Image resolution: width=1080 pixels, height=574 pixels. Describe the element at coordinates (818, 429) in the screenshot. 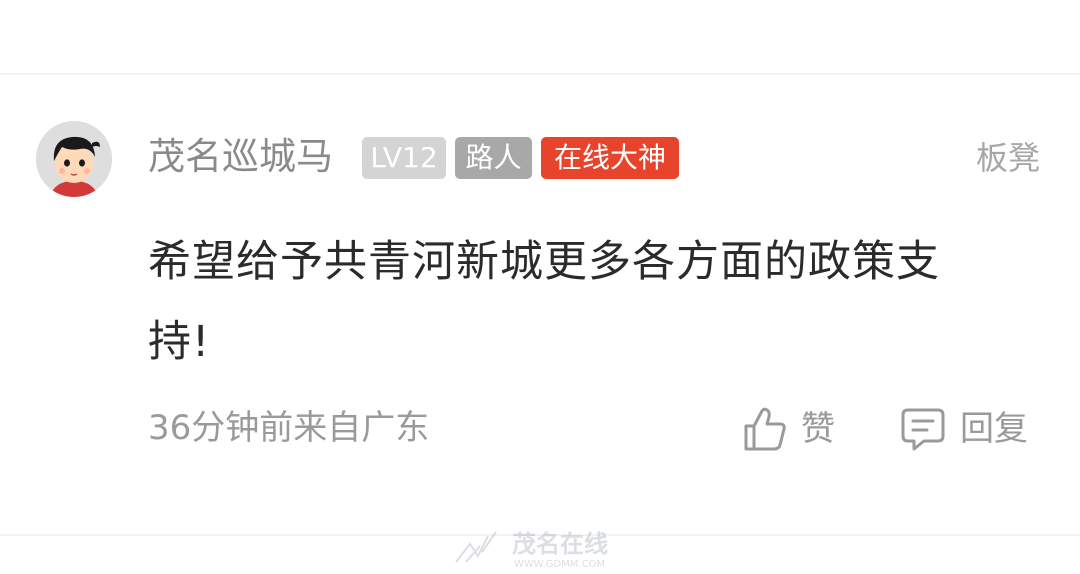

I see `like-label: 赞` at that location.